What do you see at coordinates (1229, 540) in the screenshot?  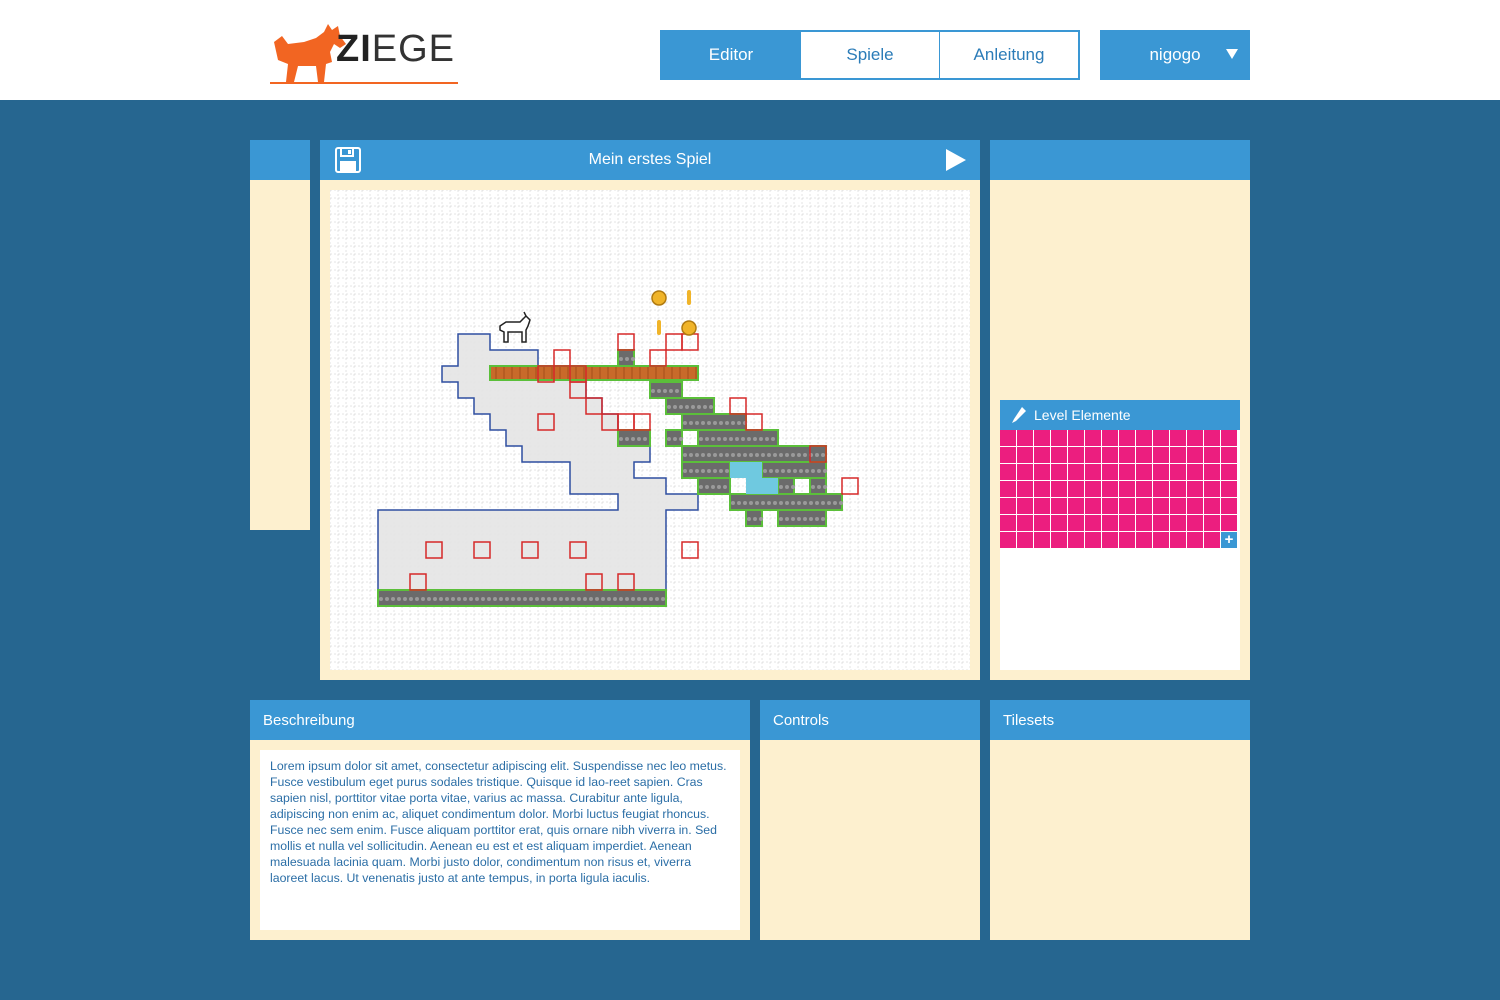 I see `add-element-button: +` at bounding box center [1229, 540].